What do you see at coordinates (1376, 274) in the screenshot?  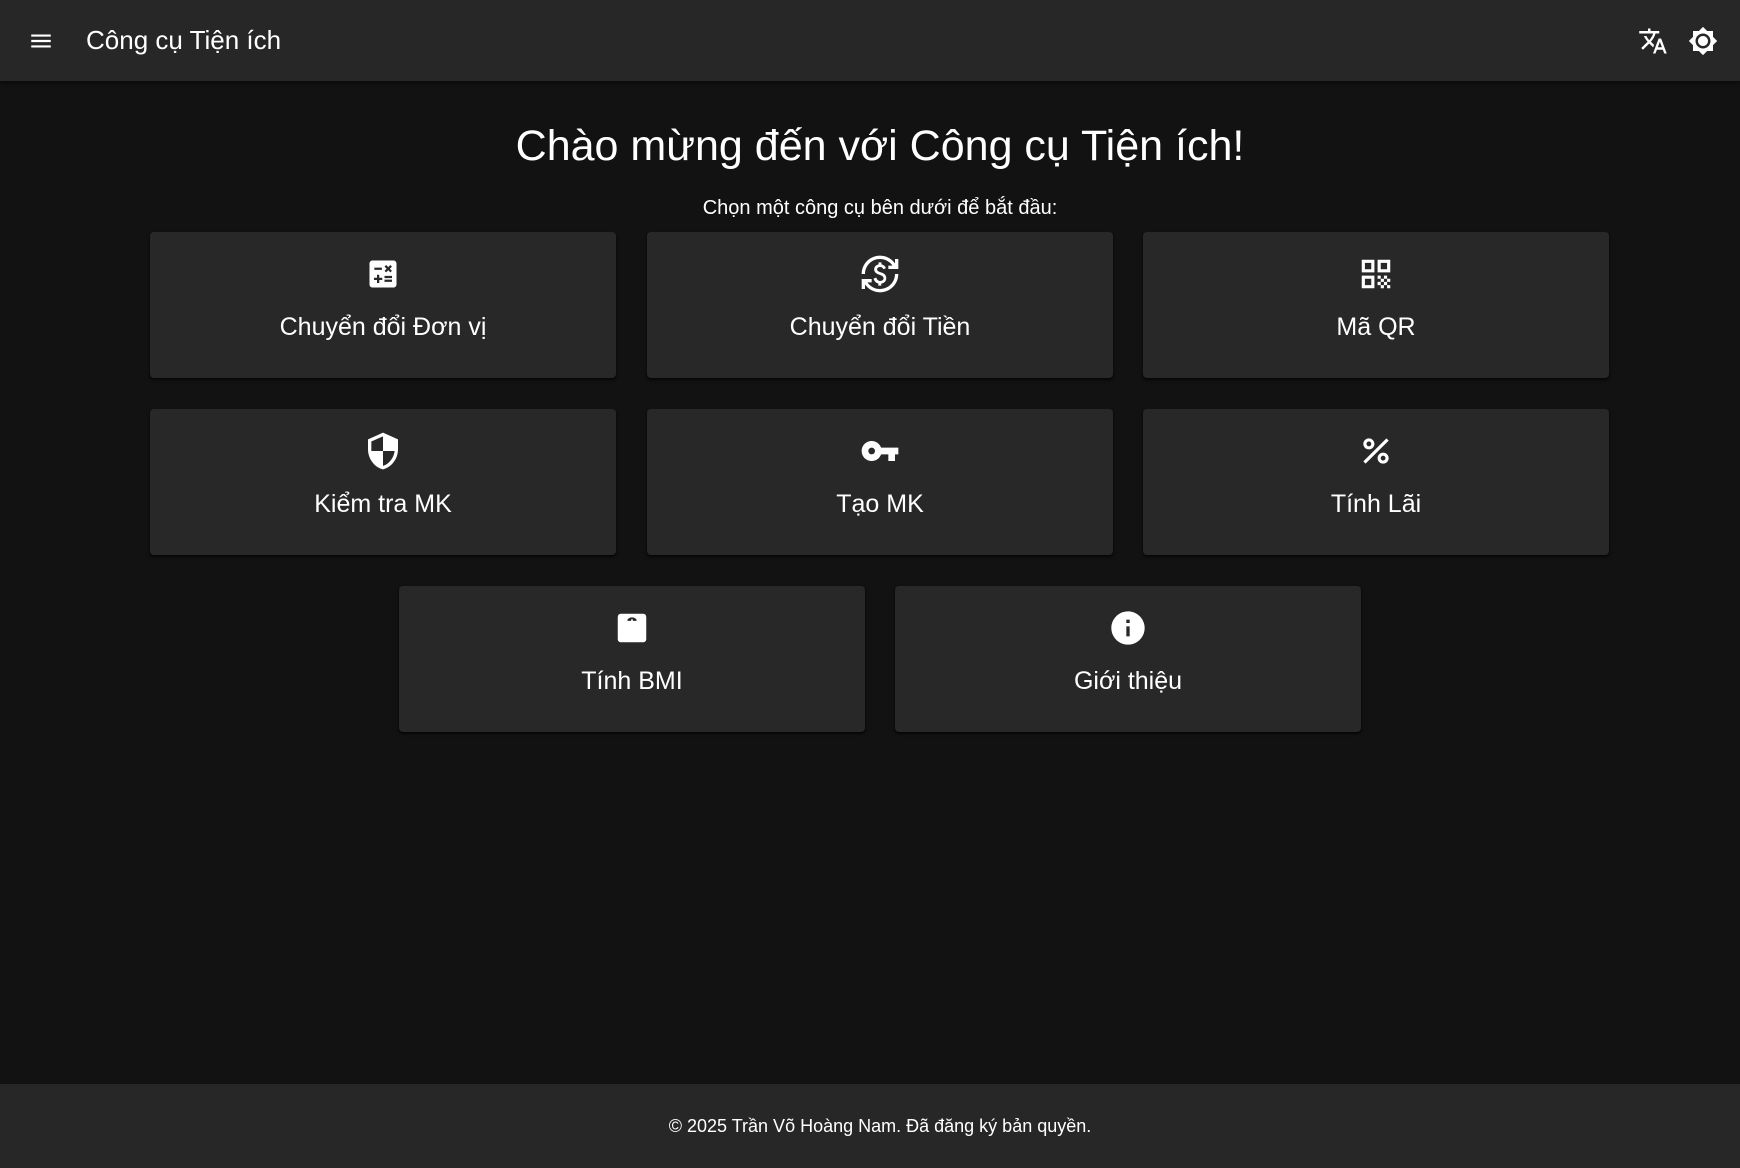 I see `qr-code-icon` at bounding box center [1376, 274].